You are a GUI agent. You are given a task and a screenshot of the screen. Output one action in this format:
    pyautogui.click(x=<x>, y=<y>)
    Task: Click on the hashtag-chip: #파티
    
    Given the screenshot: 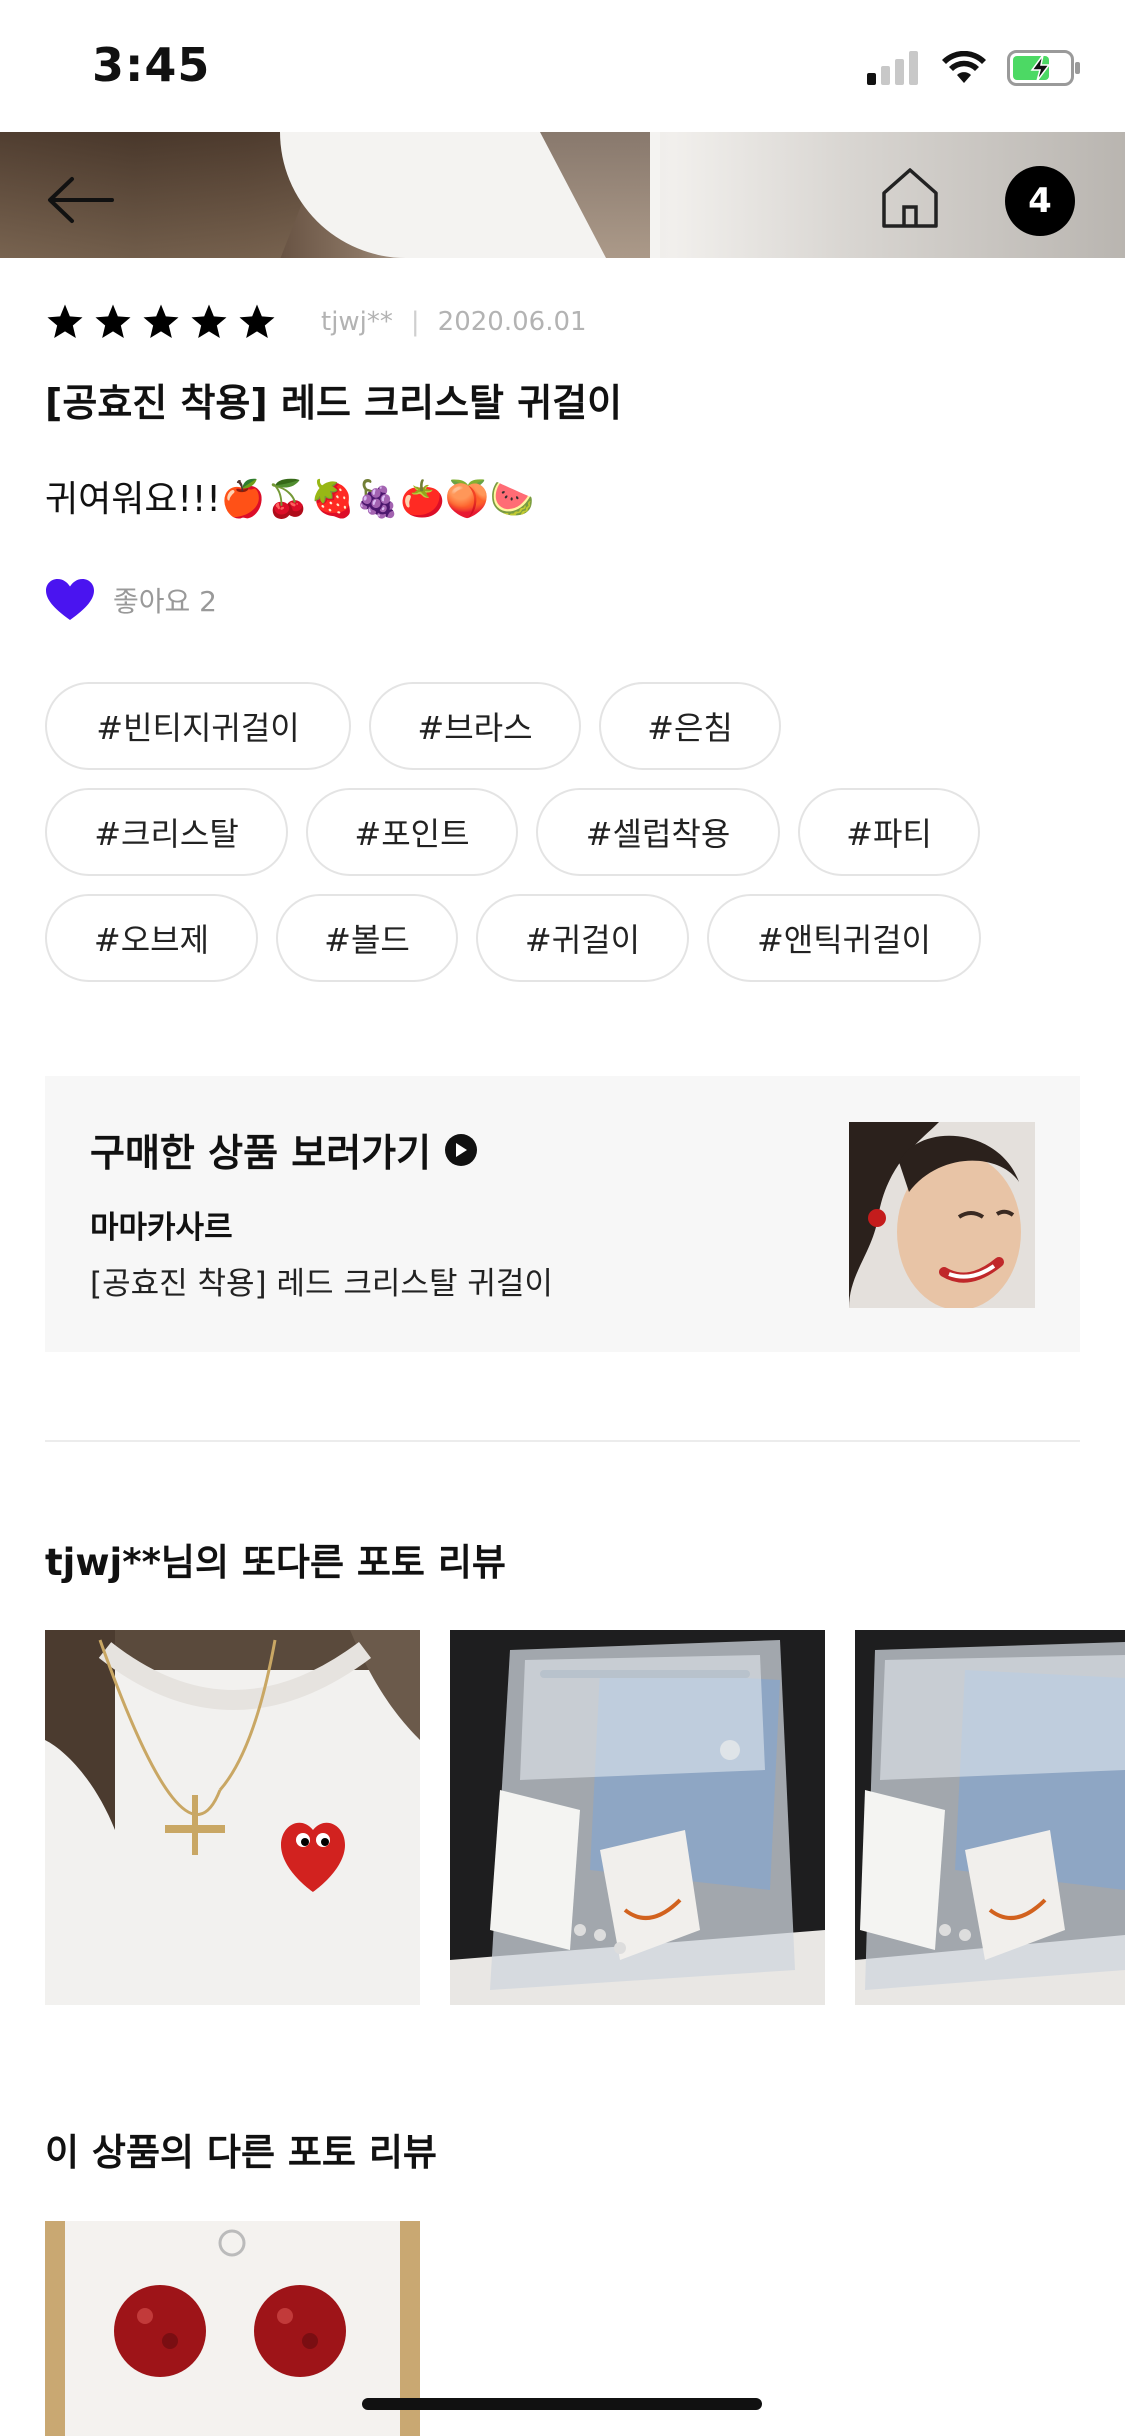 What is the action you would take?
    pyautogui.click(x=889, y=832)
    